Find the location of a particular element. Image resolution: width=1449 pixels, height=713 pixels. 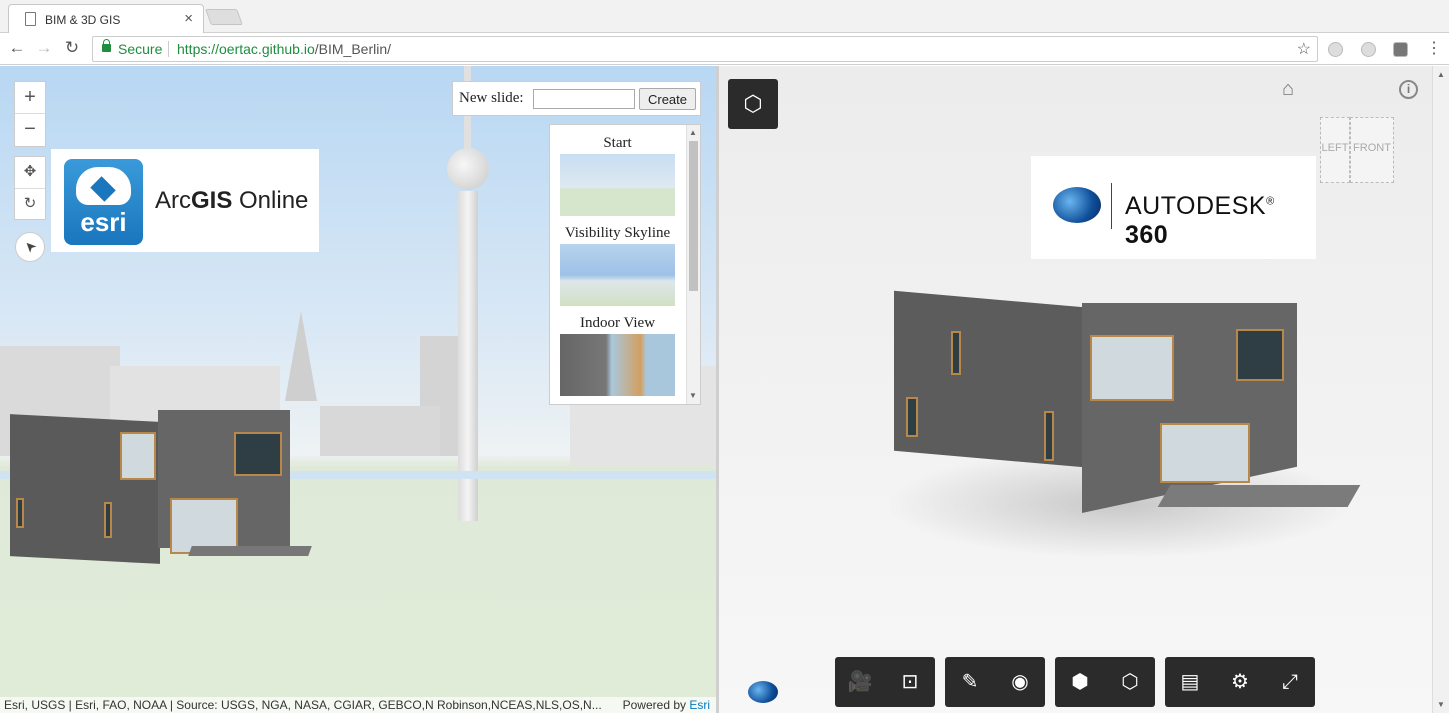

cloud-icon is located at coordinates (103, 186).